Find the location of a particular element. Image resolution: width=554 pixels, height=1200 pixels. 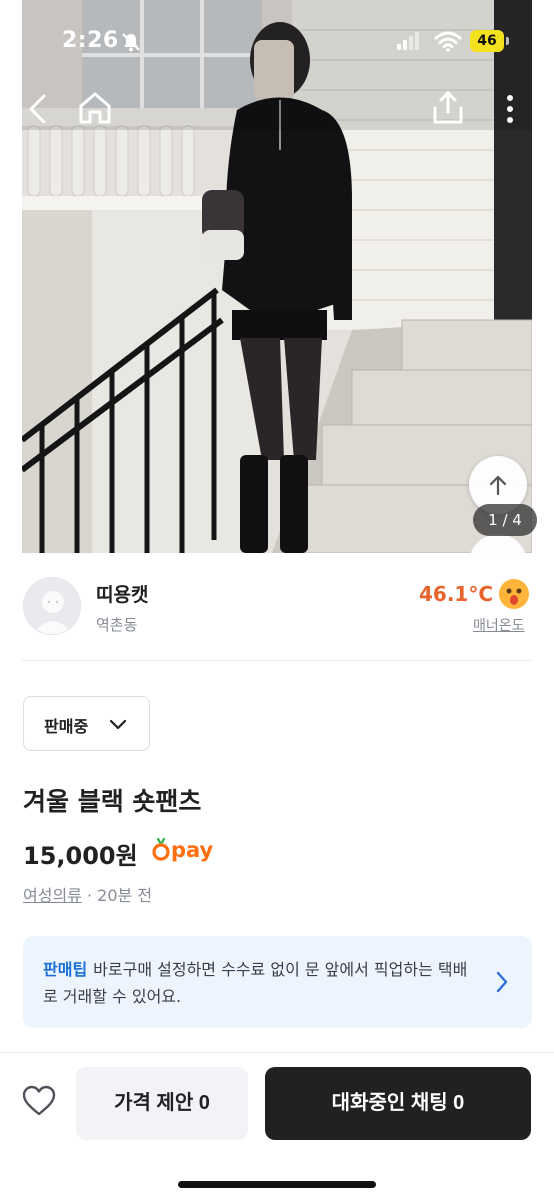

seller-name: 띠용캣 is located at coordinates (122, 593).